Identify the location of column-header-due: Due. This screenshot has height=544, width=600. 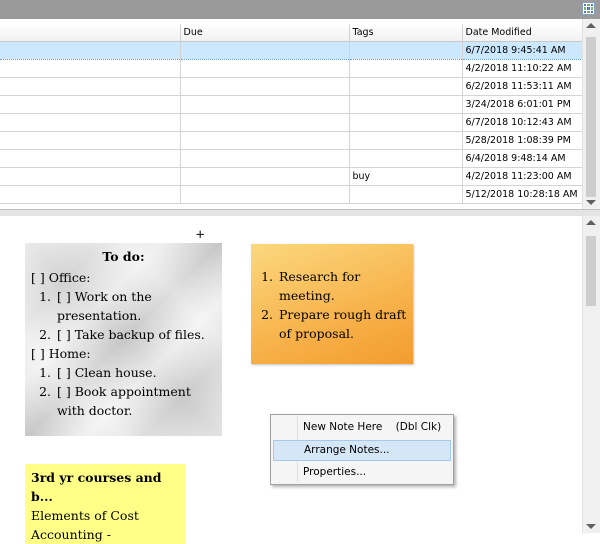
(265, 33).